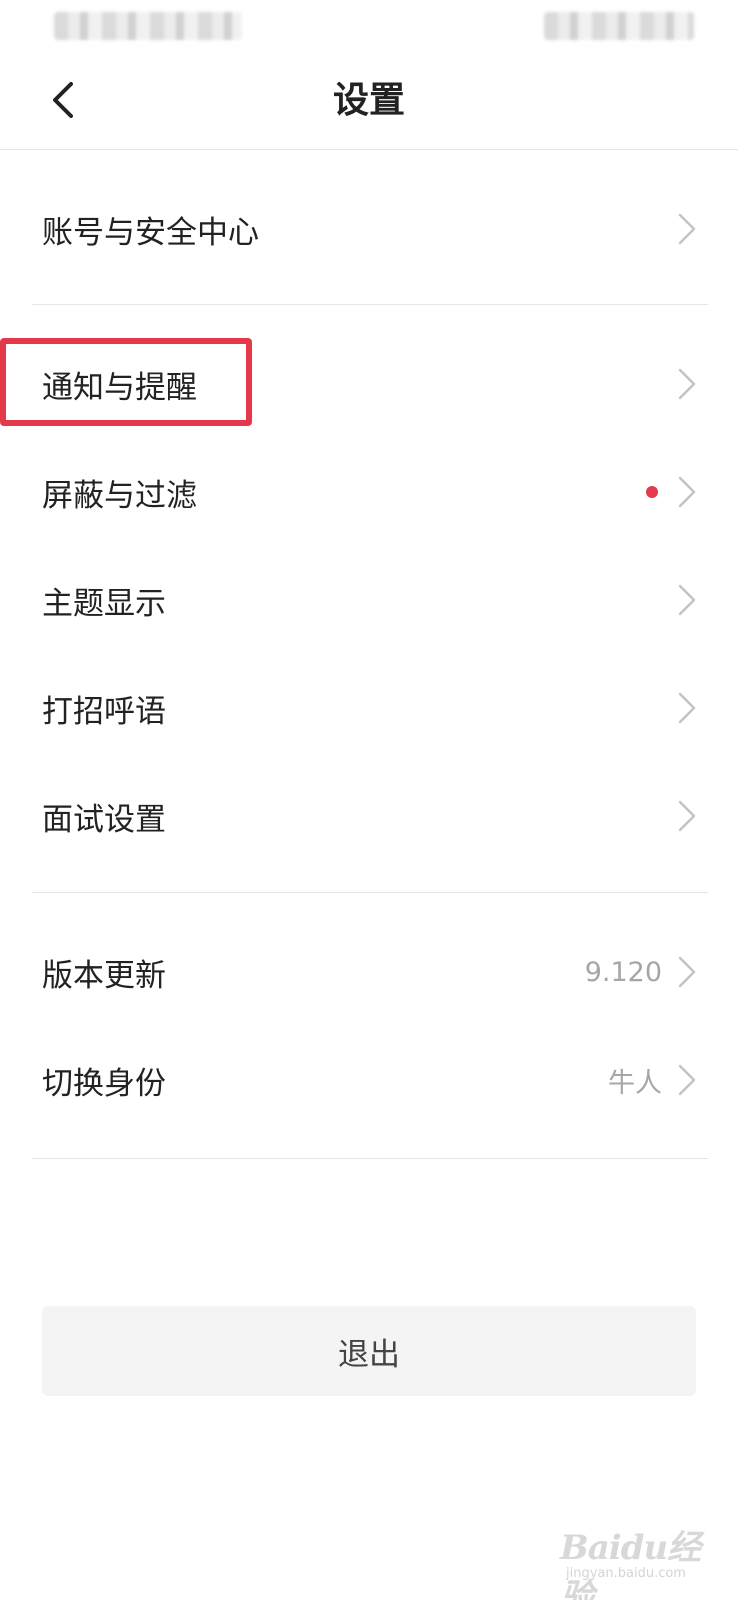 The height and width of the screenshot is (1600, 738). What do you see at coordinates (369, 229) in the screenshot?
I see `settings-item-account-security: 账号与安全中心` at bounding box center [369, 229].